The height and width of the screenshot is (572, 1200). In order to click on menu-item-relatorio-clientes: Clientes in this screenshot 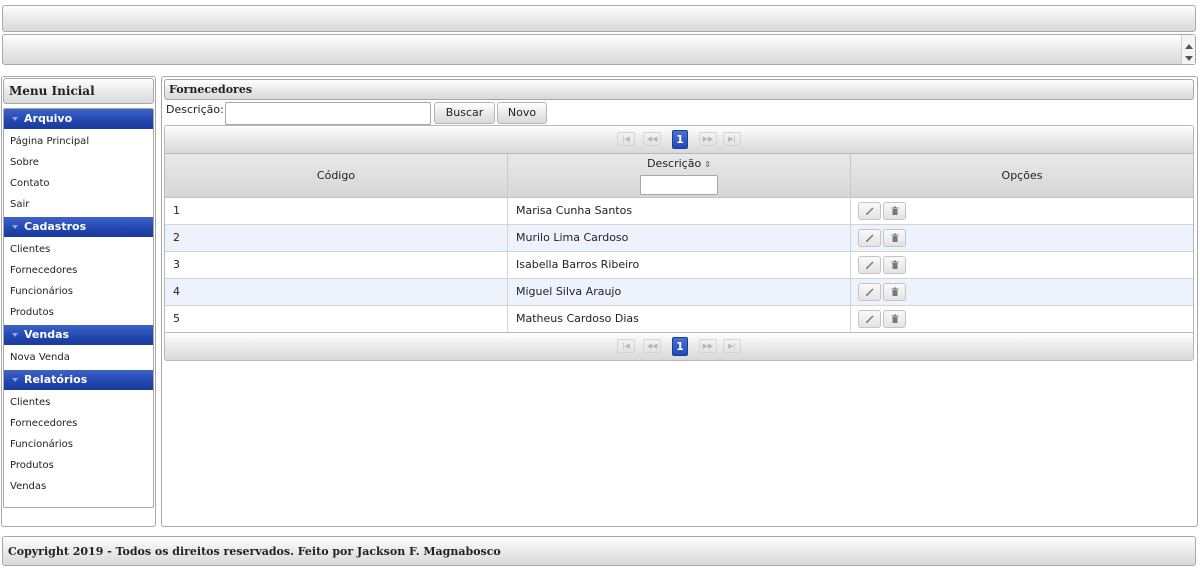, I will do `click(78, 402)`.